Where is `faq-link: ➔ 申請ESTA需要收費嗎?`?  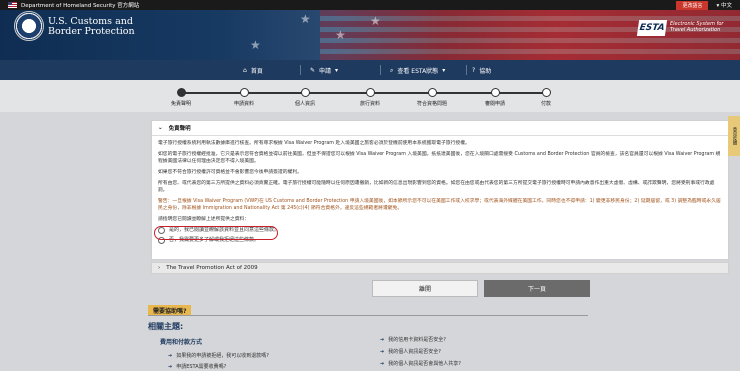
faq-link: ➔ 申請ESTA需要收費嗎? is located at coordinates (197, 367).